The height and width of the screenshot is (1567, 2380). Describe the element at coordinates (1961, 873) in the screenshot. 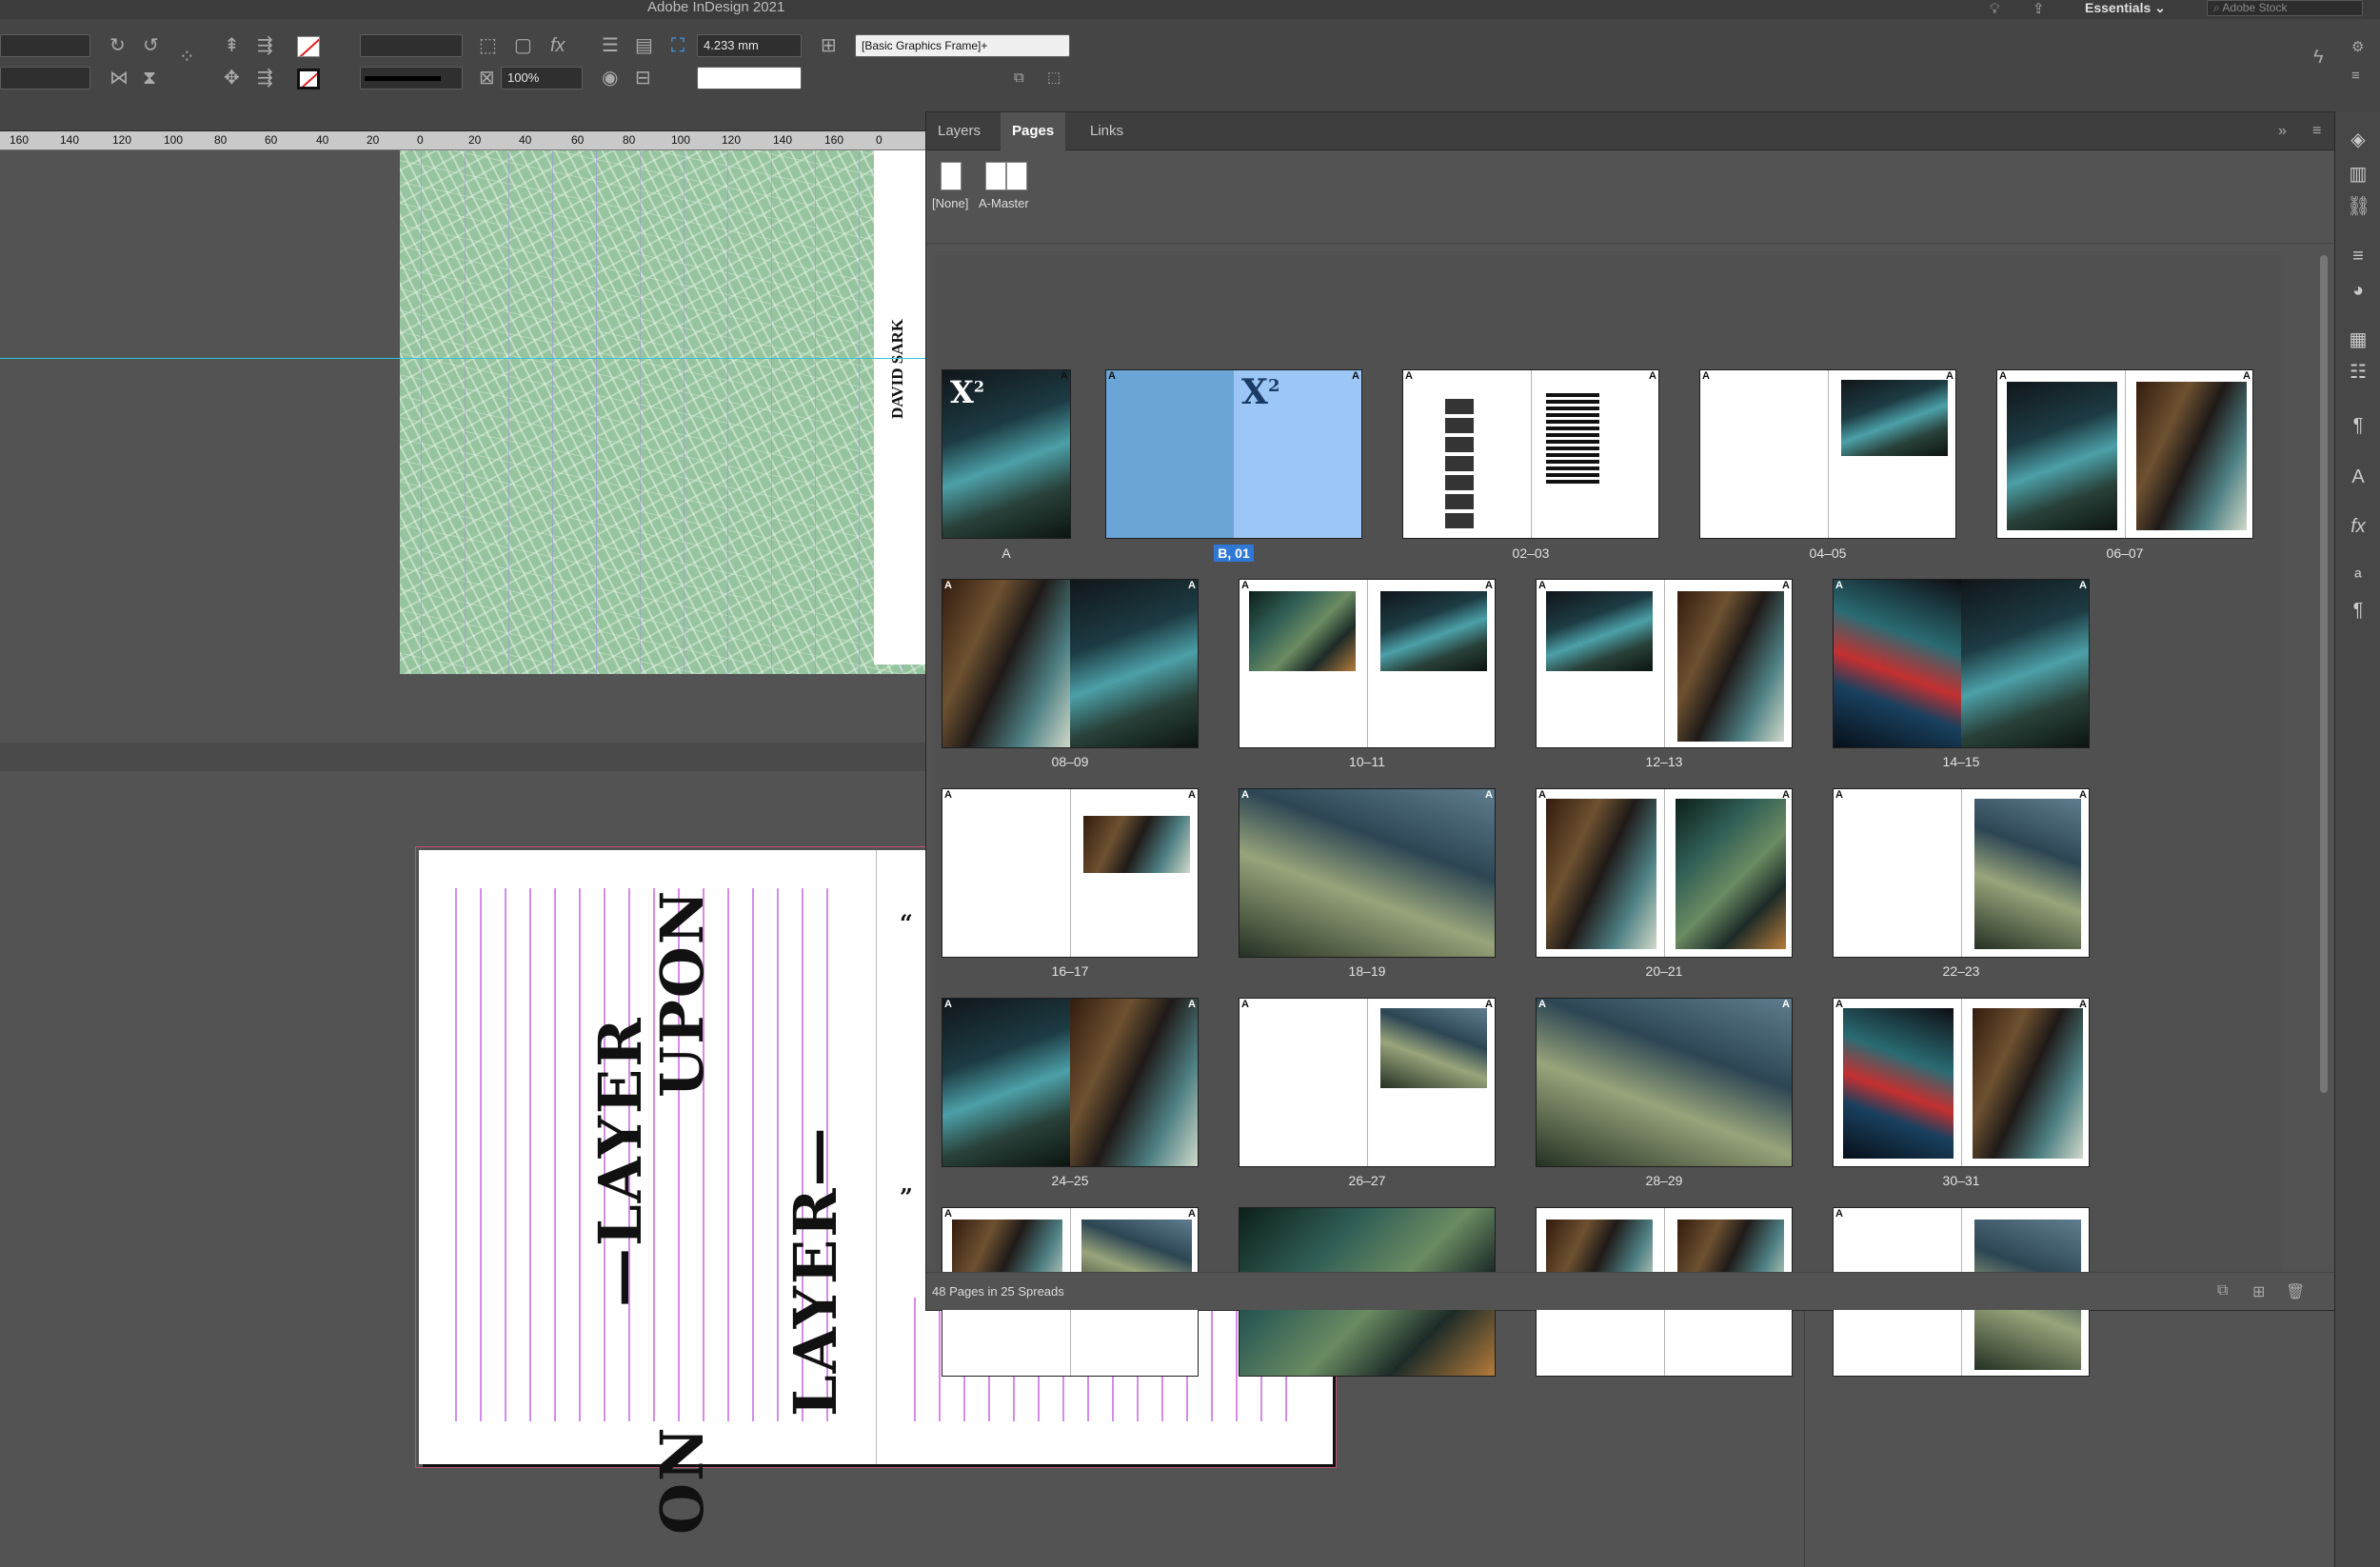

I see `spread-22-23: A A` at that location.